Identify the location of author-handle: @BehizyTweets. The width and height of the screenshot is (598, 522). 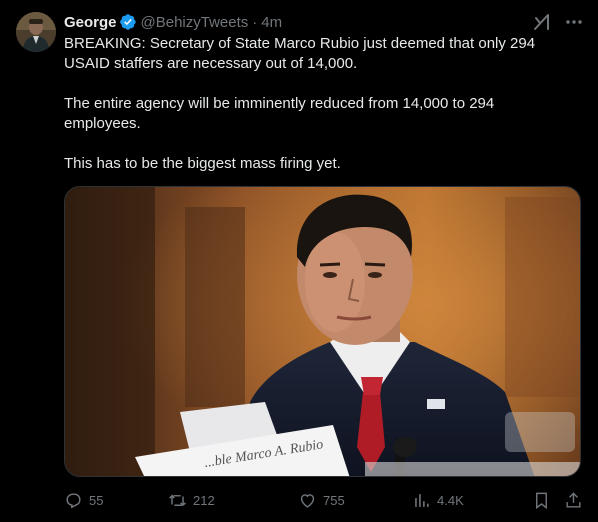
(195, 22).